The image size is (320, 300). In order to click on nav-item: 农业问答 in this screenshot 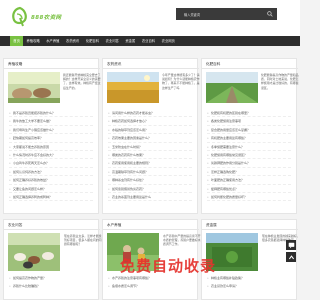, I will do `click(112, 41)`.